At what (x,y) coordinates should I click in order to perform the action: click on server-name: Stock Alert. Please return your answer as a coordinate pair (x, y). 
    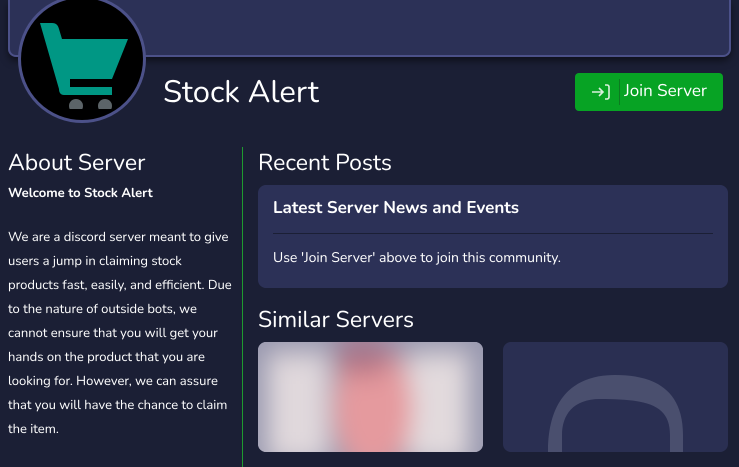
    Looking at the image, I should click on (241, 92).